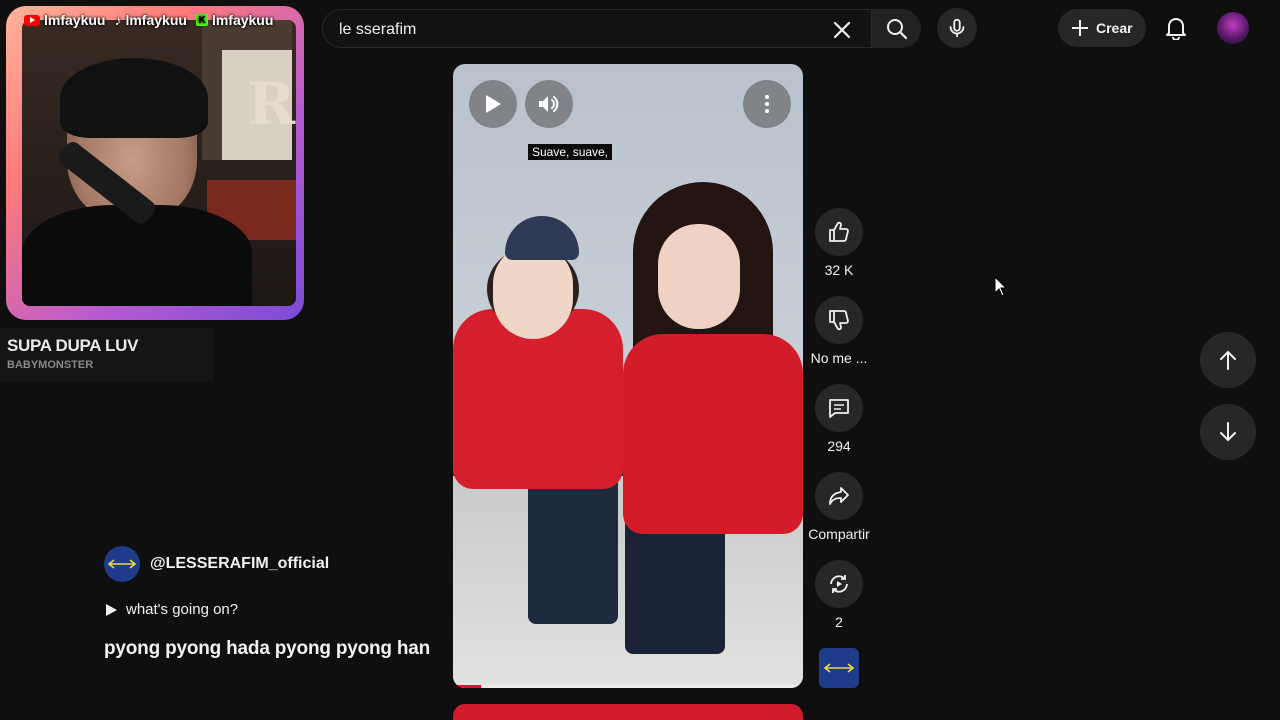 The image size is (1280, 720). I want to click on arrow-down-icon, so click(1228, 432).